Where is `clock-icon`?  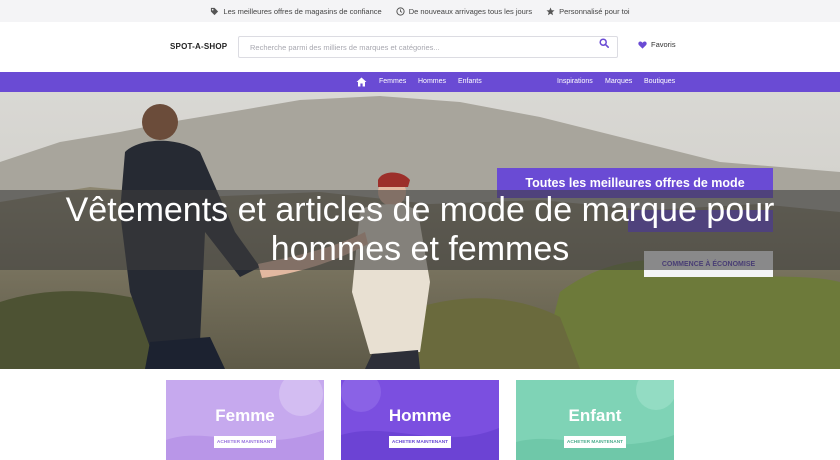 clock-icon is located at coordinates (400, 11).